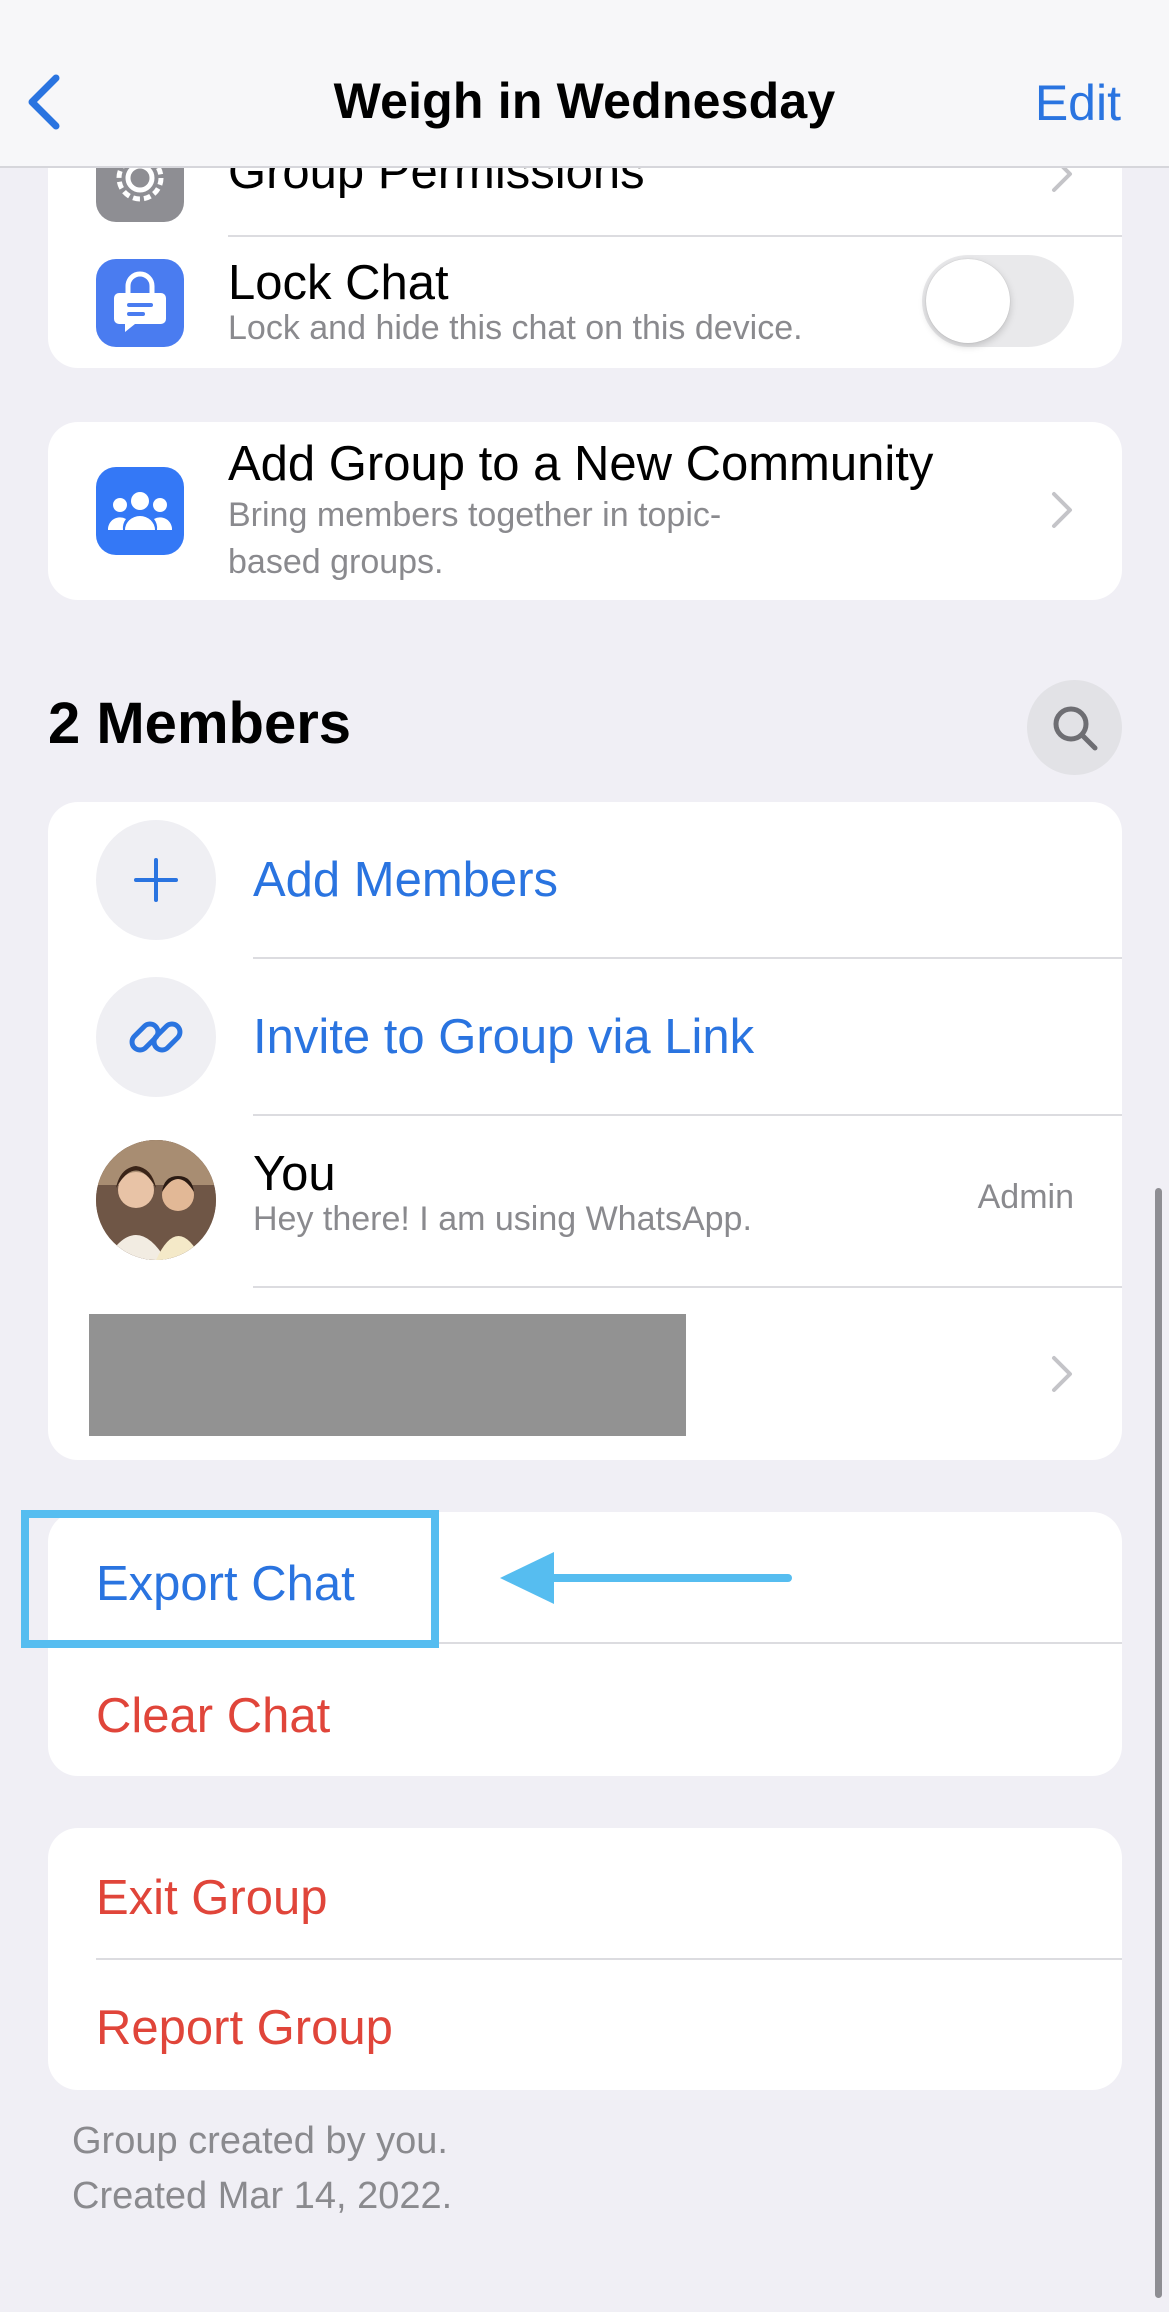  Describe the element at coordinates (585, 880) in the screenshot. I see `add-members-row: Add Members` at that location.